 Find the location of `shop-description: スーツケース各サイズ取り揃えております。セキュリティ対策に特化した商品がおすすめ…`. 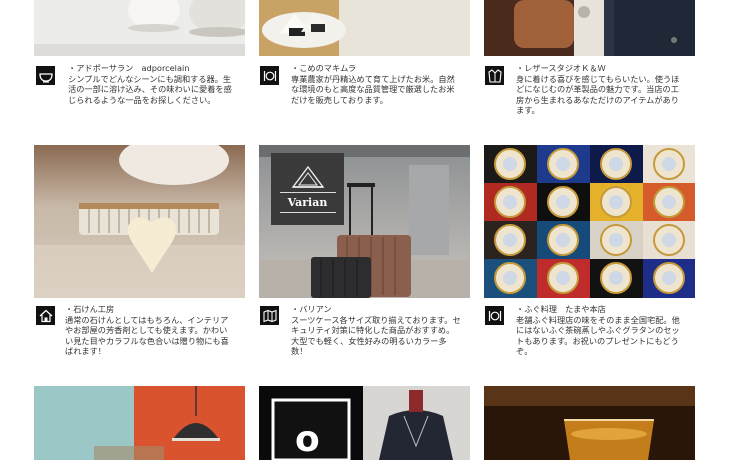

shop-description: スーツケース各サイズ取り揃えております。セキュリティ対策に特化した商品がおすすめ… is located at coordinates (376, 335).